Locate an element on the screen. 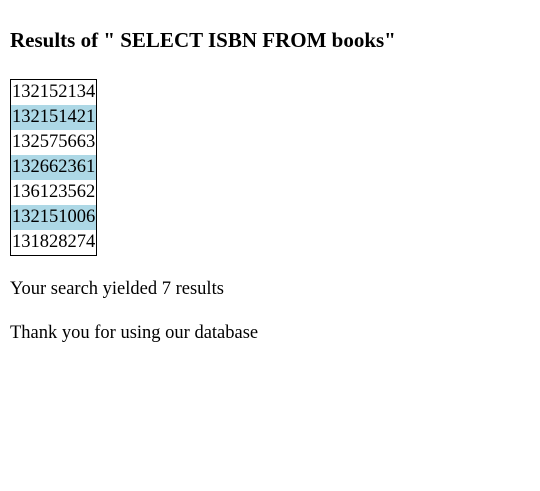 The height and width of the screenshot is (491, 540). table-row: 131828274 is located at coordinates (53, 242).